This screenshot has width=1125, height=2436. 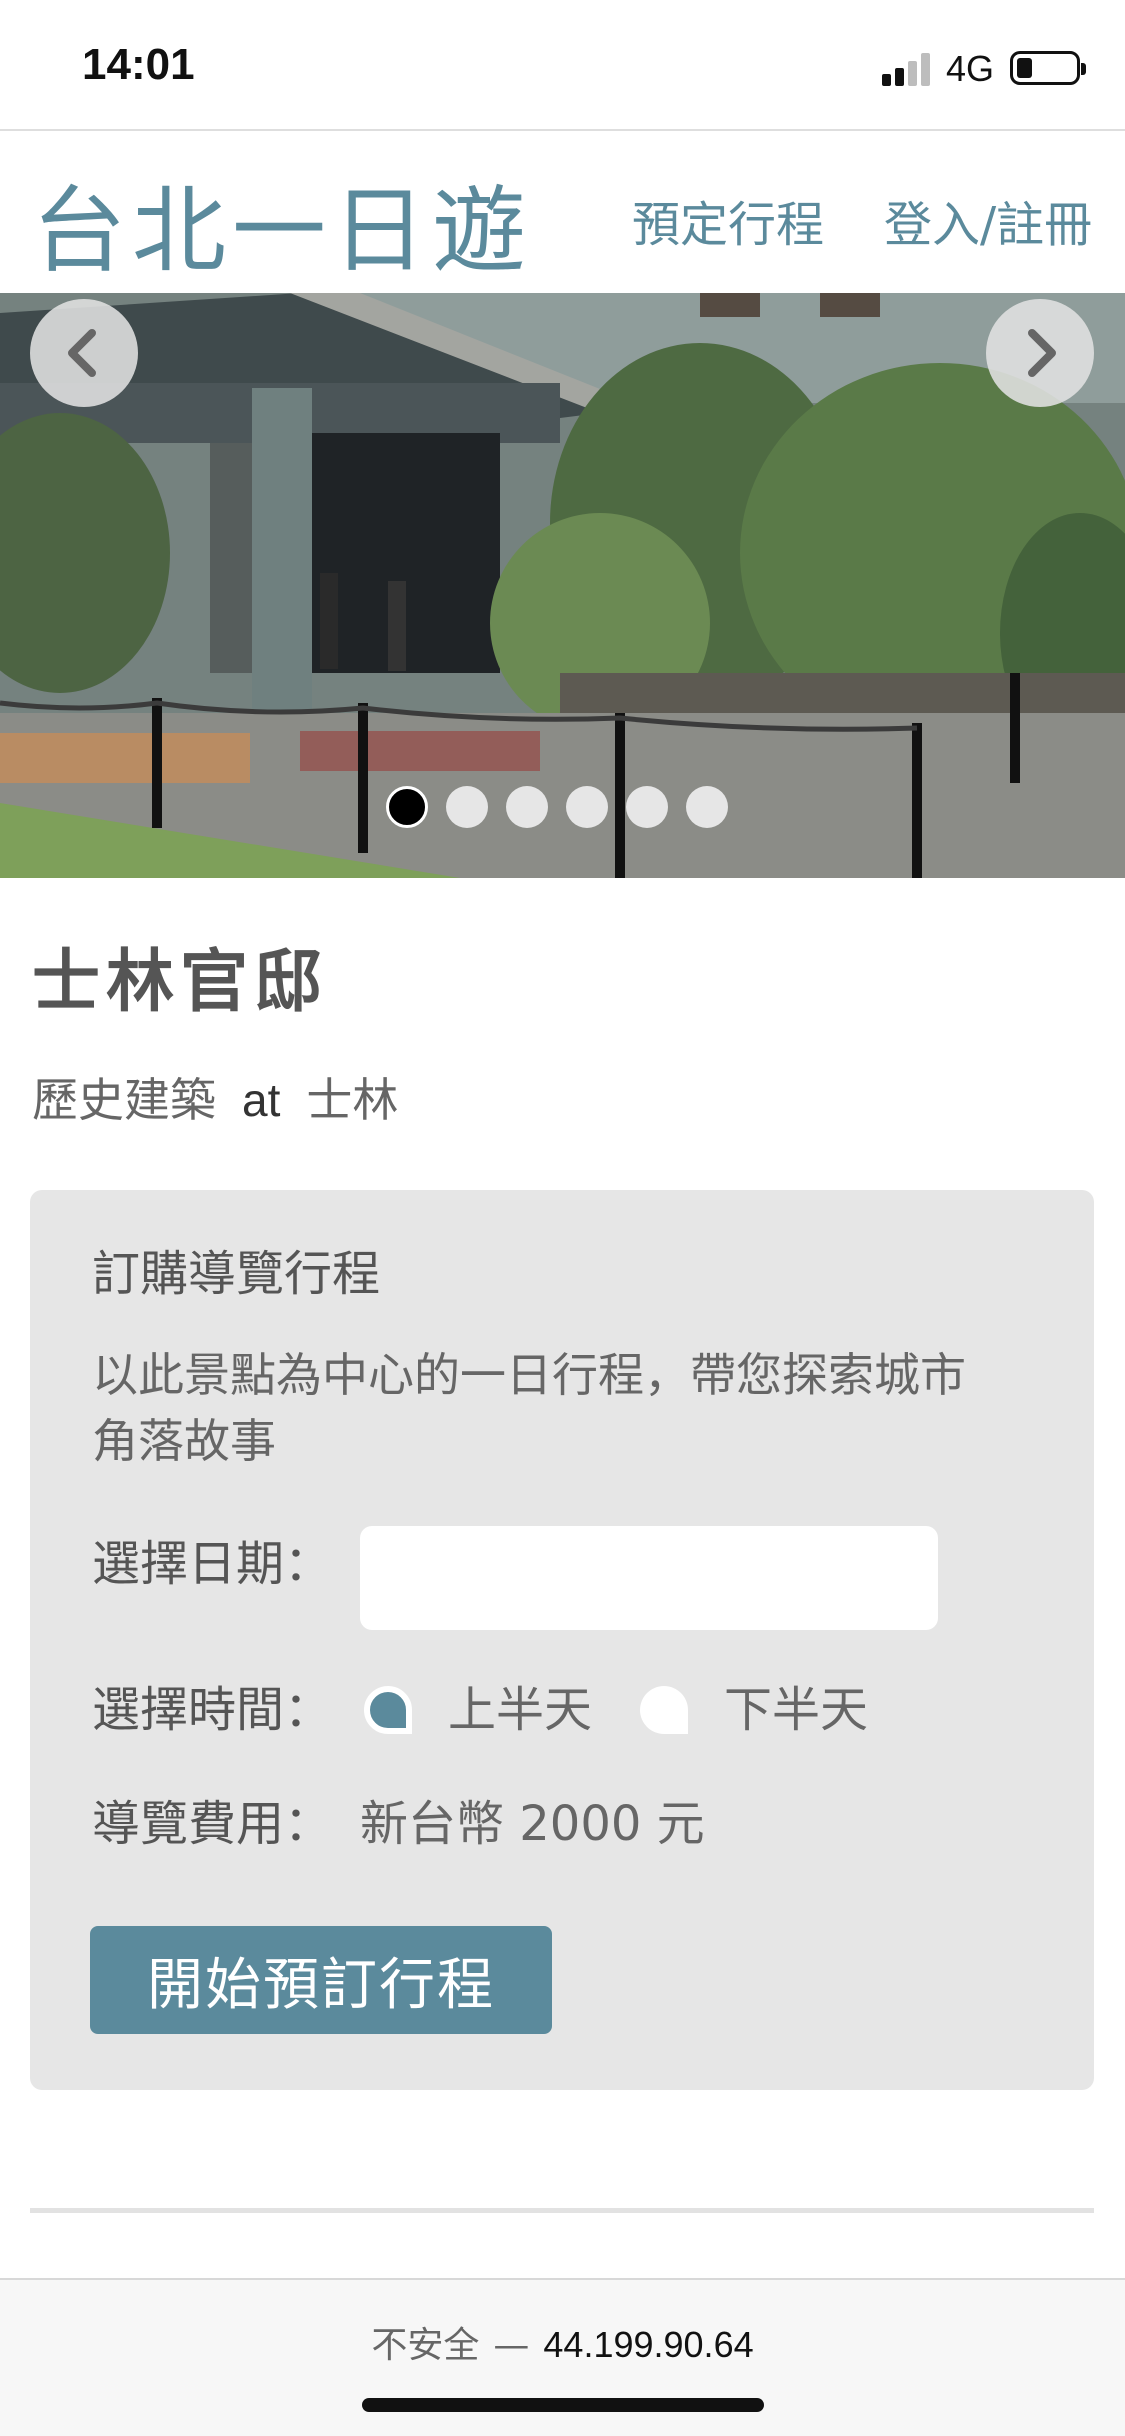 I want to click on browser-address-bar: 不安全 — 44.199.90.64, so click(x=562, y=2357).